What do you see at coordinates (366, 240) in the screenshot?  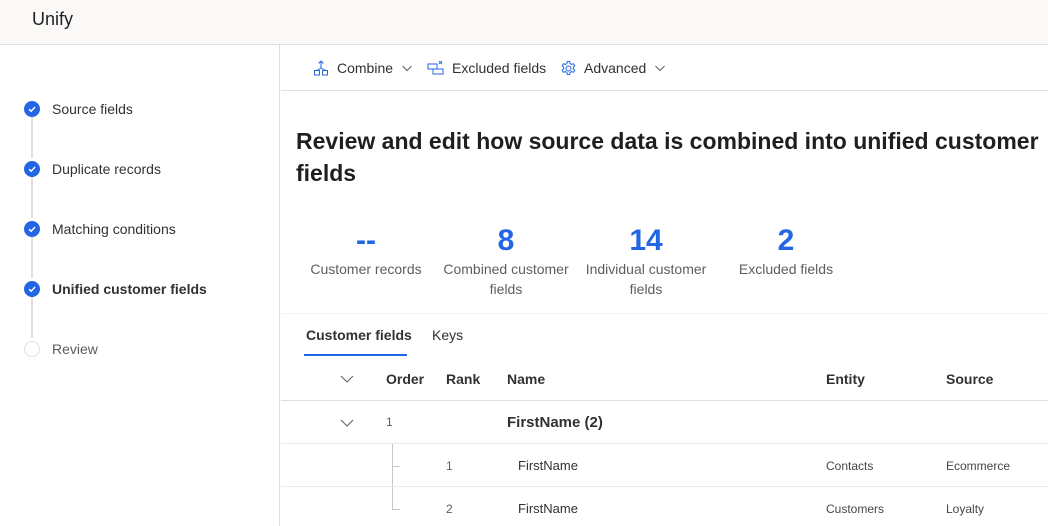 I see `stat-value: --` at bounding box center [366, 240].